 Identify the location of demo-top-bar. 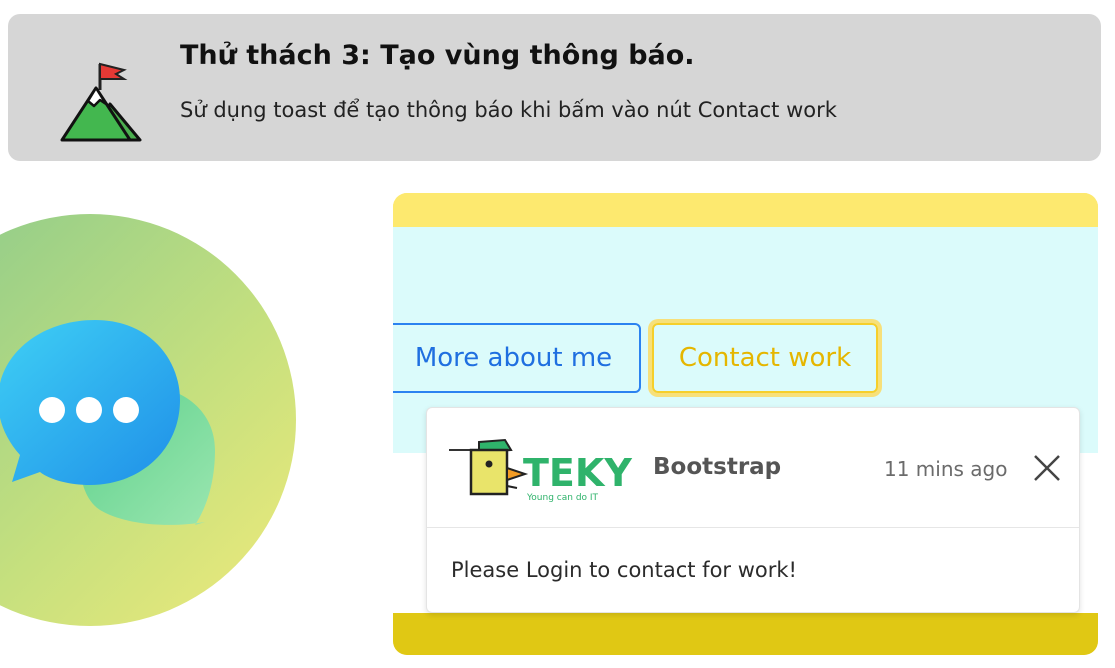
(745, 210).